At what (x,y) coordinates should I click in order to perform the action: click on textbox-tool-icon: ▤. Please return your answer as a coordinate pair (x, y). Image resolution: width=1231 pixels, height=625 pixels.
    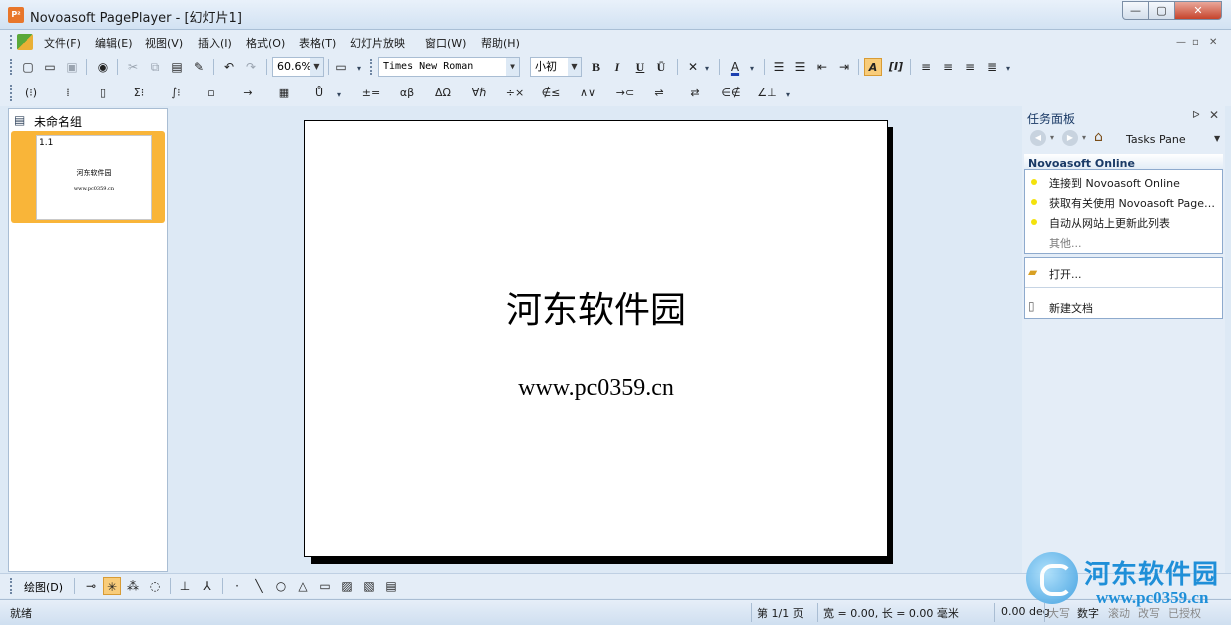
    Looking at the image, I should click on (391, 586).